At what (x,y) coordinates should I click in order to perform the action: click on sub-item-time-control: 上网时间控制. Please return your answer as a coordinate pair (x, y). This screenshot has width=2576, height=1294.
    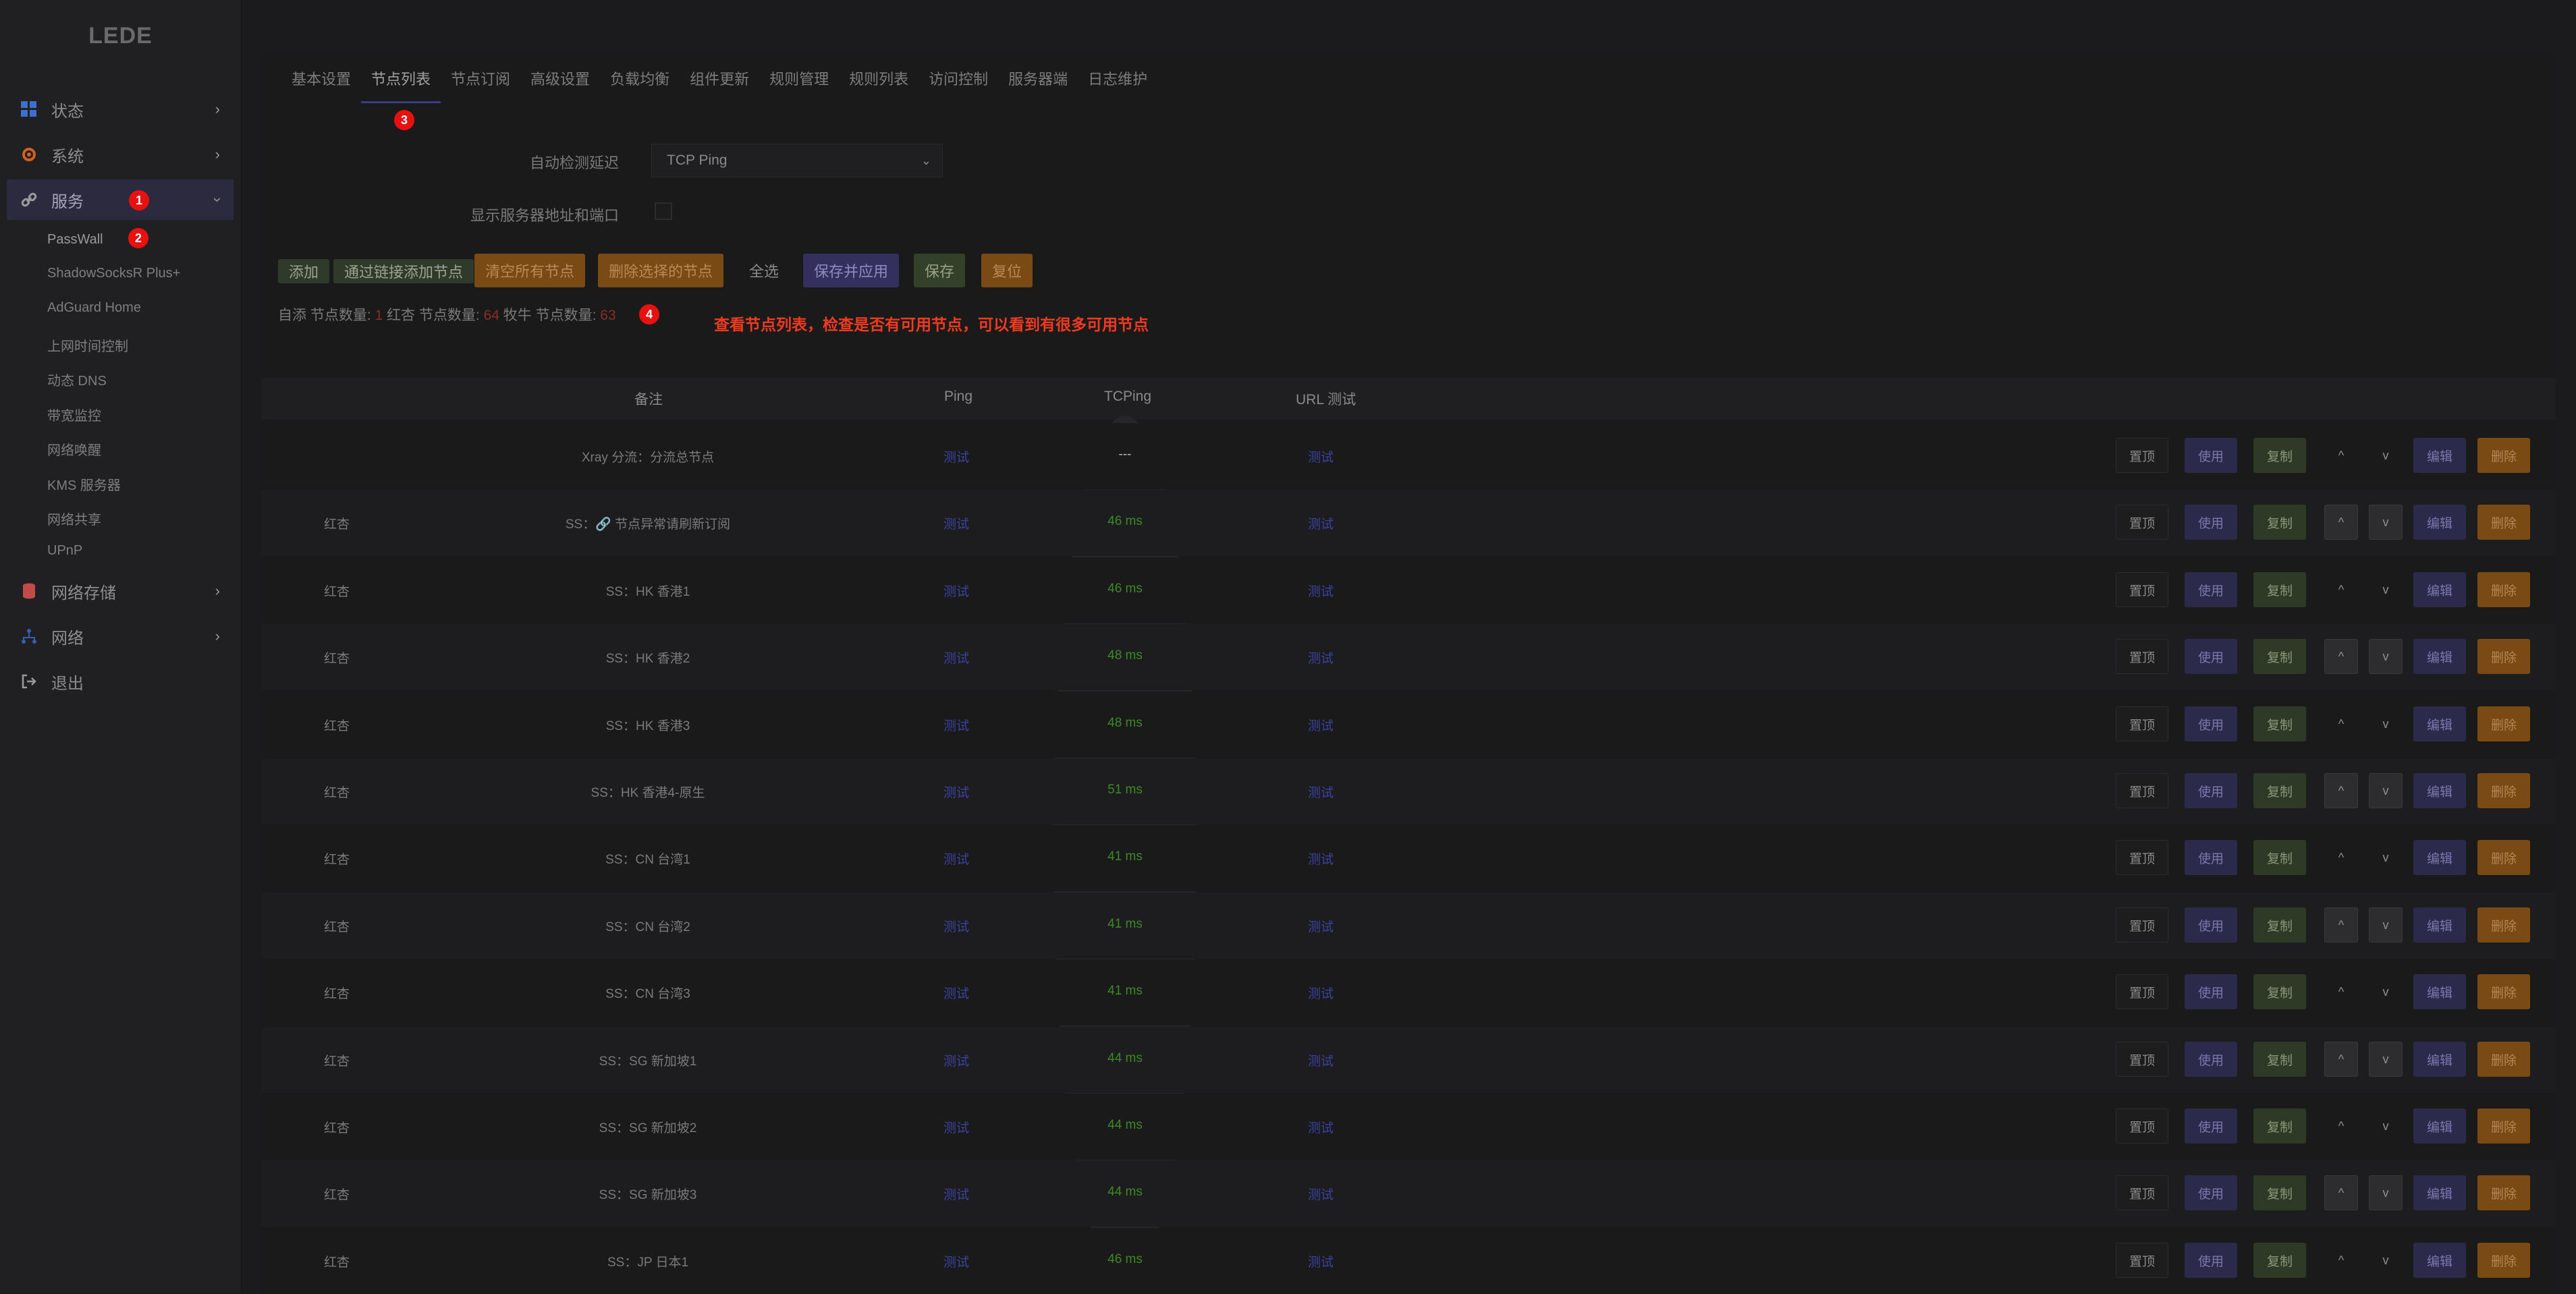
    Looking at the image, I should click on (87, 345).